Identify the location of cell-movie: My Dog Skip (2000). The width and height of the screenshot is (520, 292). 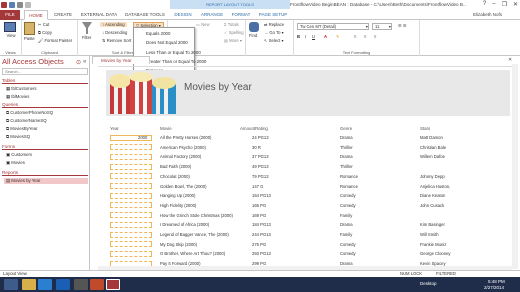
(178, 244).